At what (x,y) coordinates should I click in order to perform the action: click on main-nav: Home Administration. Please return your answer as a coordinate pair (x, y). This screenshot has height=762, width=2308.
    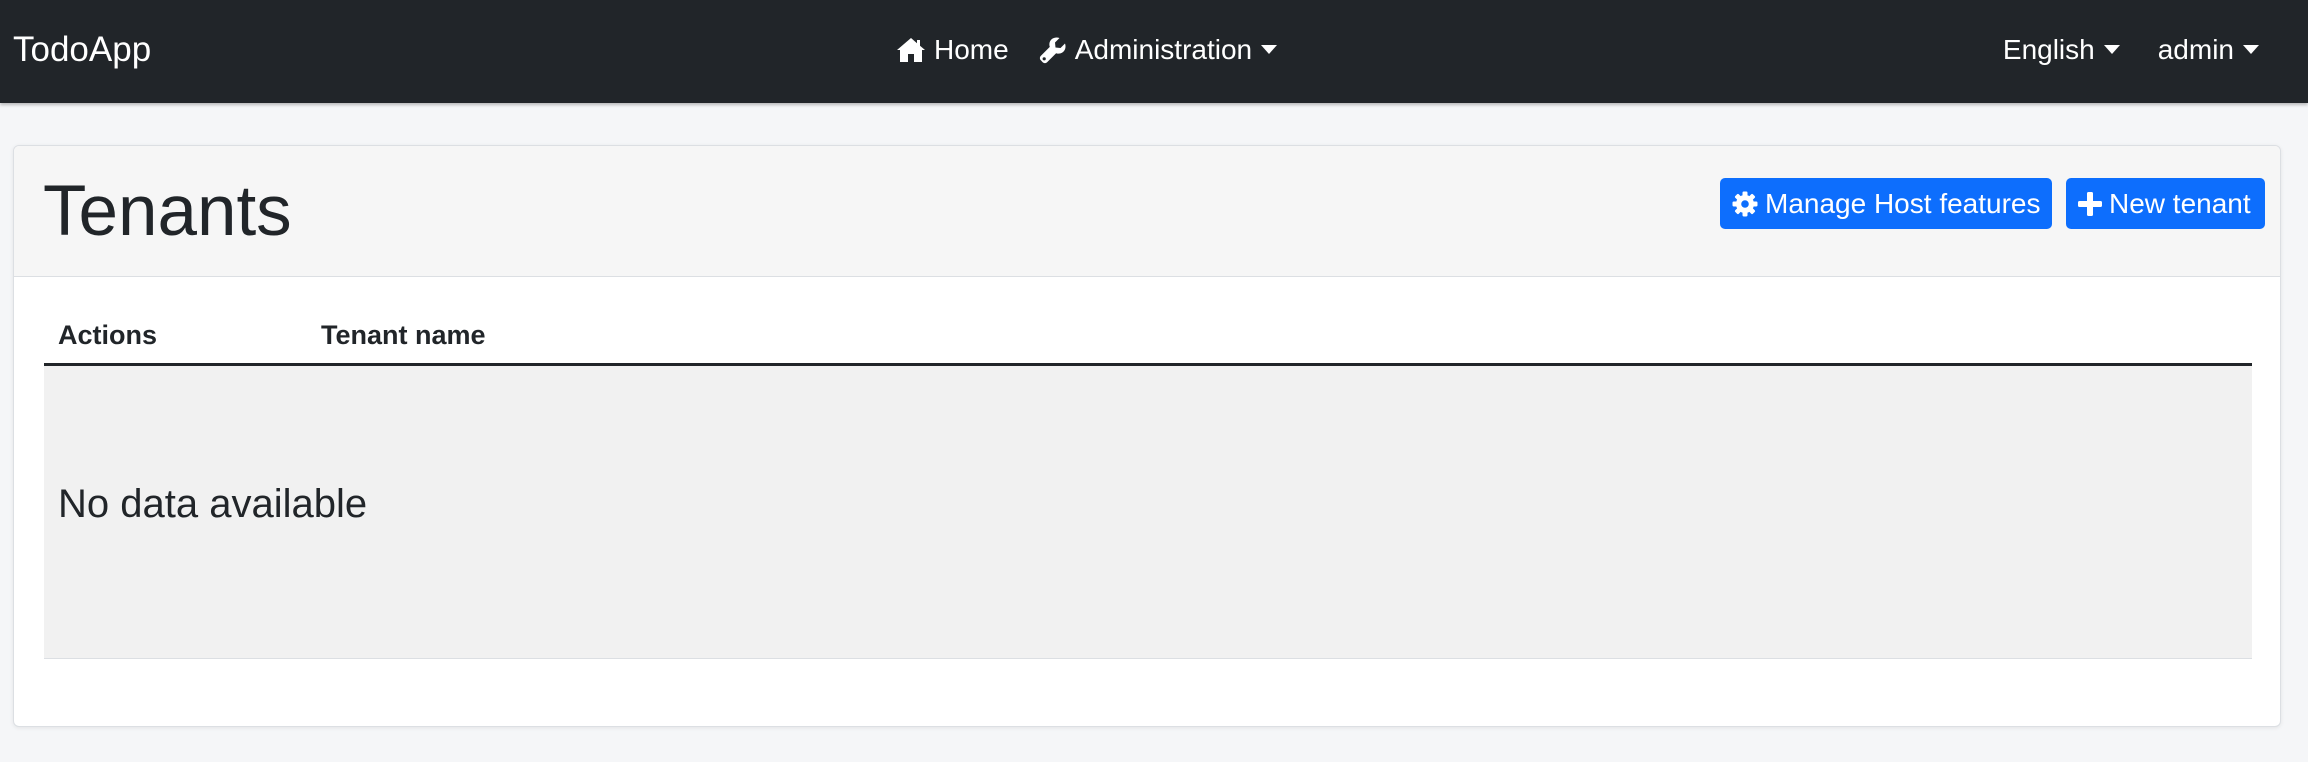
    Looking at the image, I should click on (1087, 50).